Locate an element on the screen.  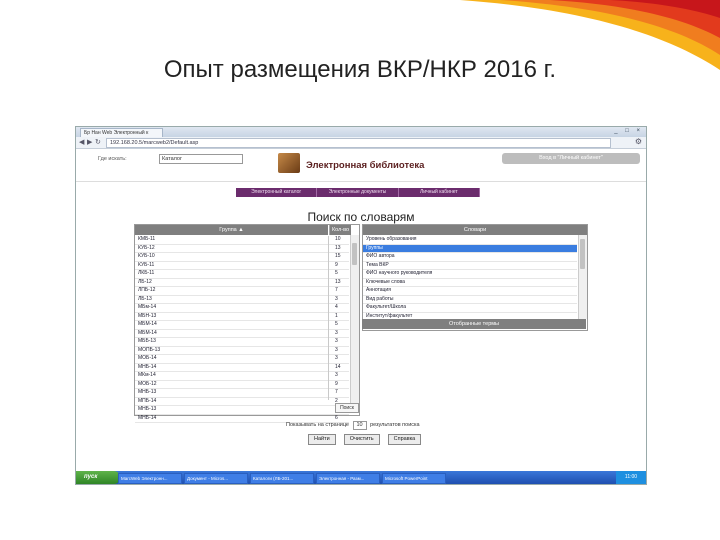
clear-button: Очистить is located at coordinates (361, 439).